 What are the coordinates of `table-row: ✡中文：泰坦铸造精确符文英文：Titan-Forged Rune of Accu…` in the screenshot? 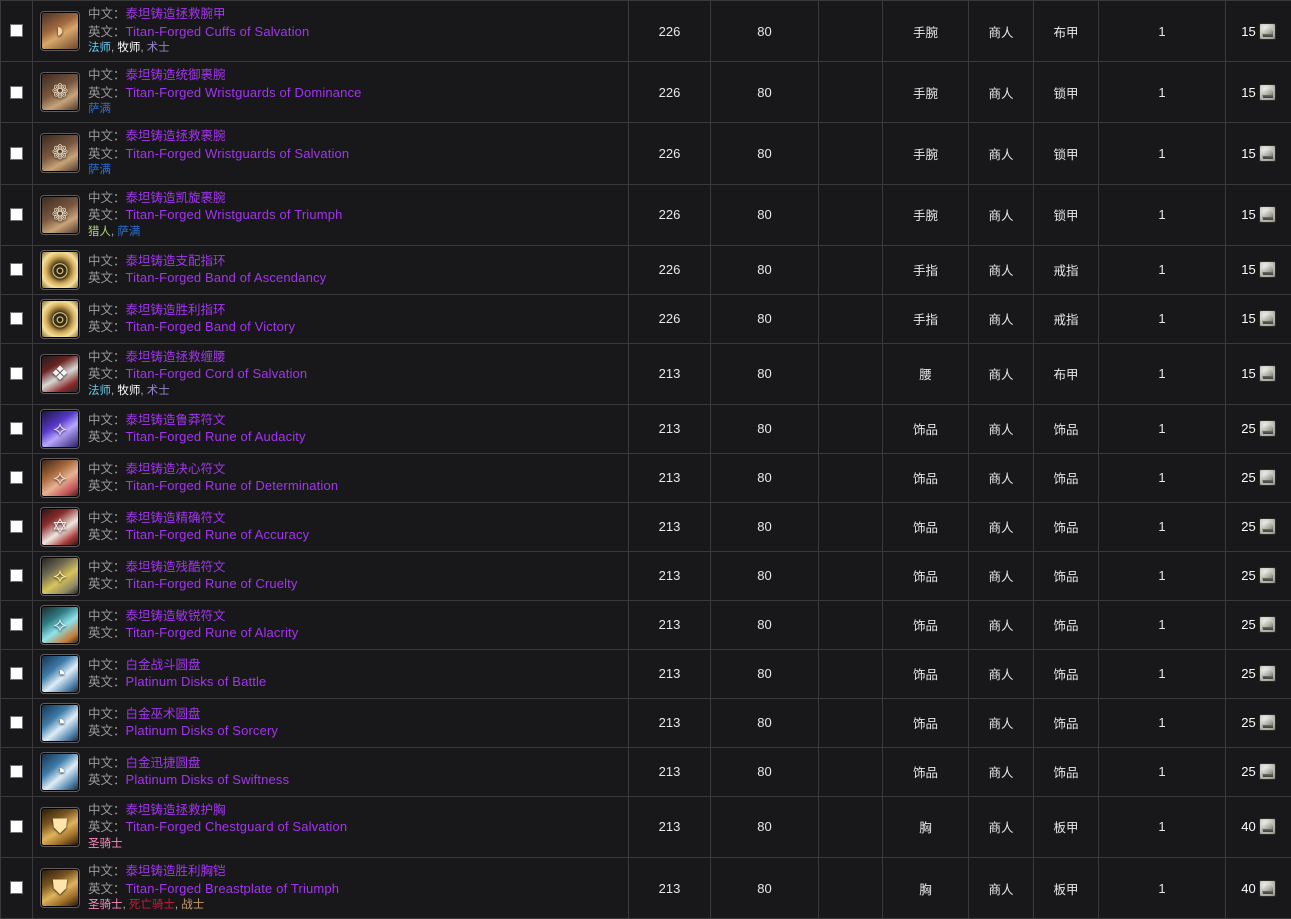 It's located at (646, 526).